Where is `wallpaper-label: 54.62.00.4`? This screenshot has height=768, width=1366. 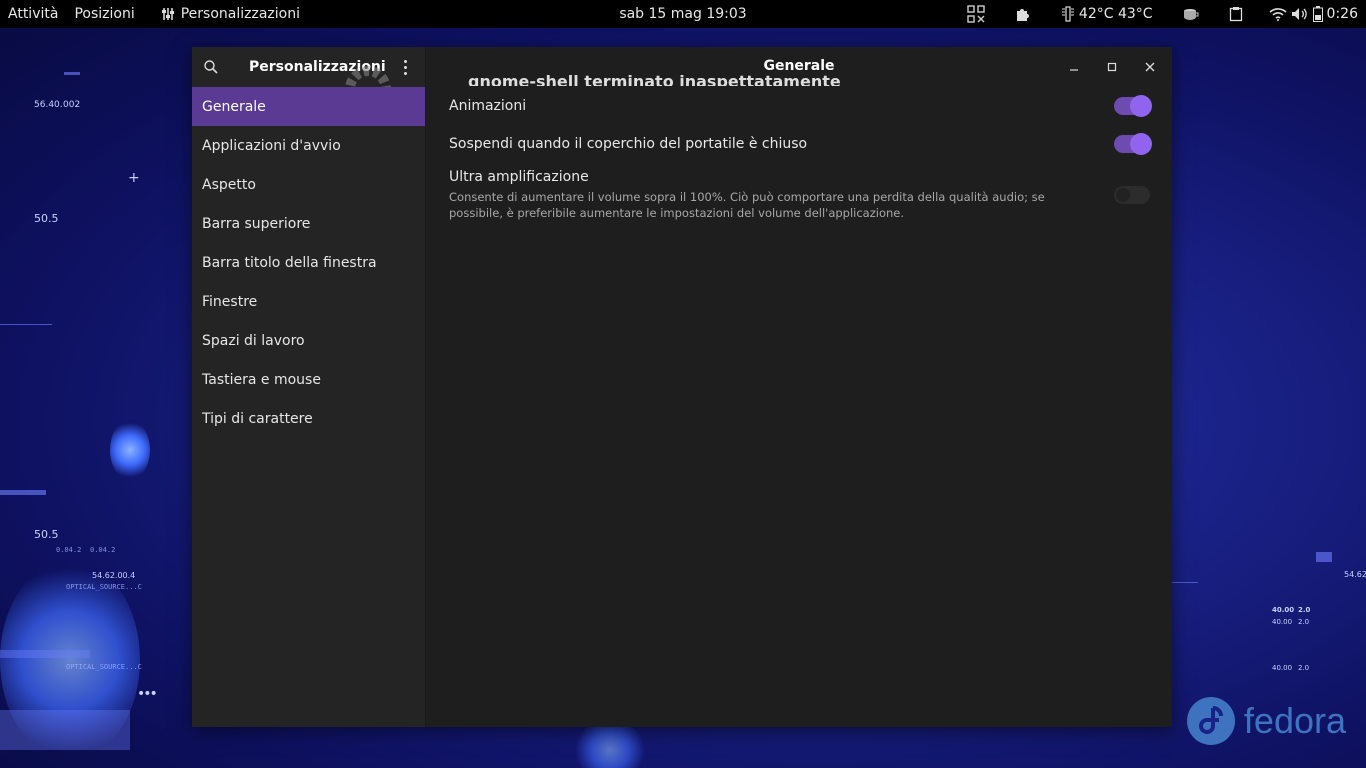 wallpaper-label: 54.62.00.4 is located at coordinates (114, 575).